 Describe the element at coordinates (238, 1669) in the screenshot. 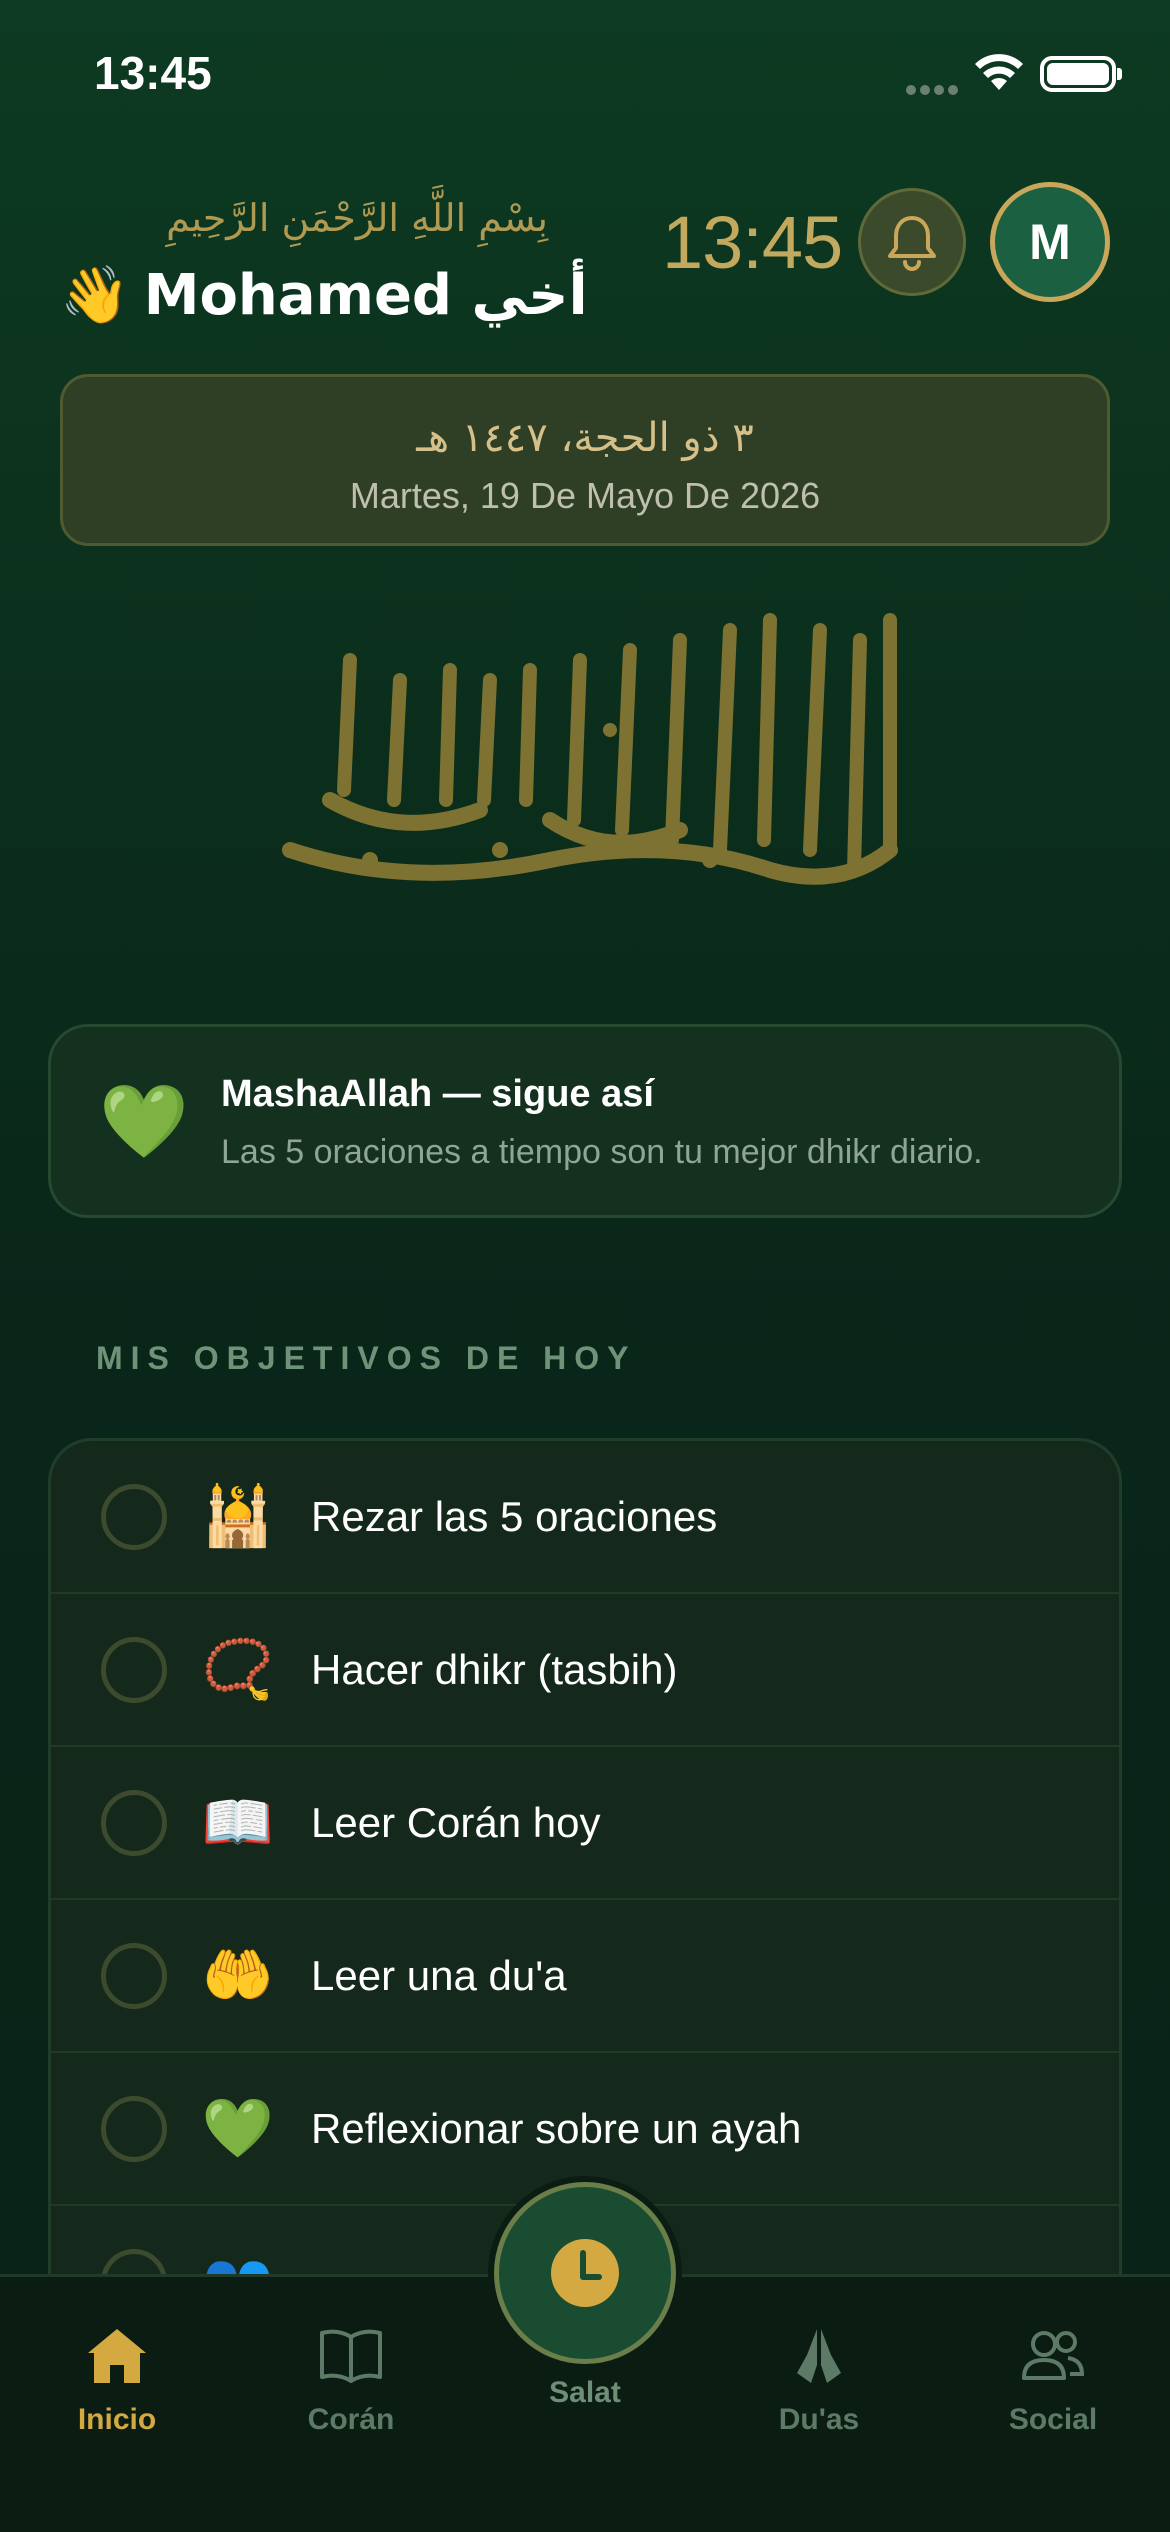

I see `prayer-beads-emoji: 📿` at that location.